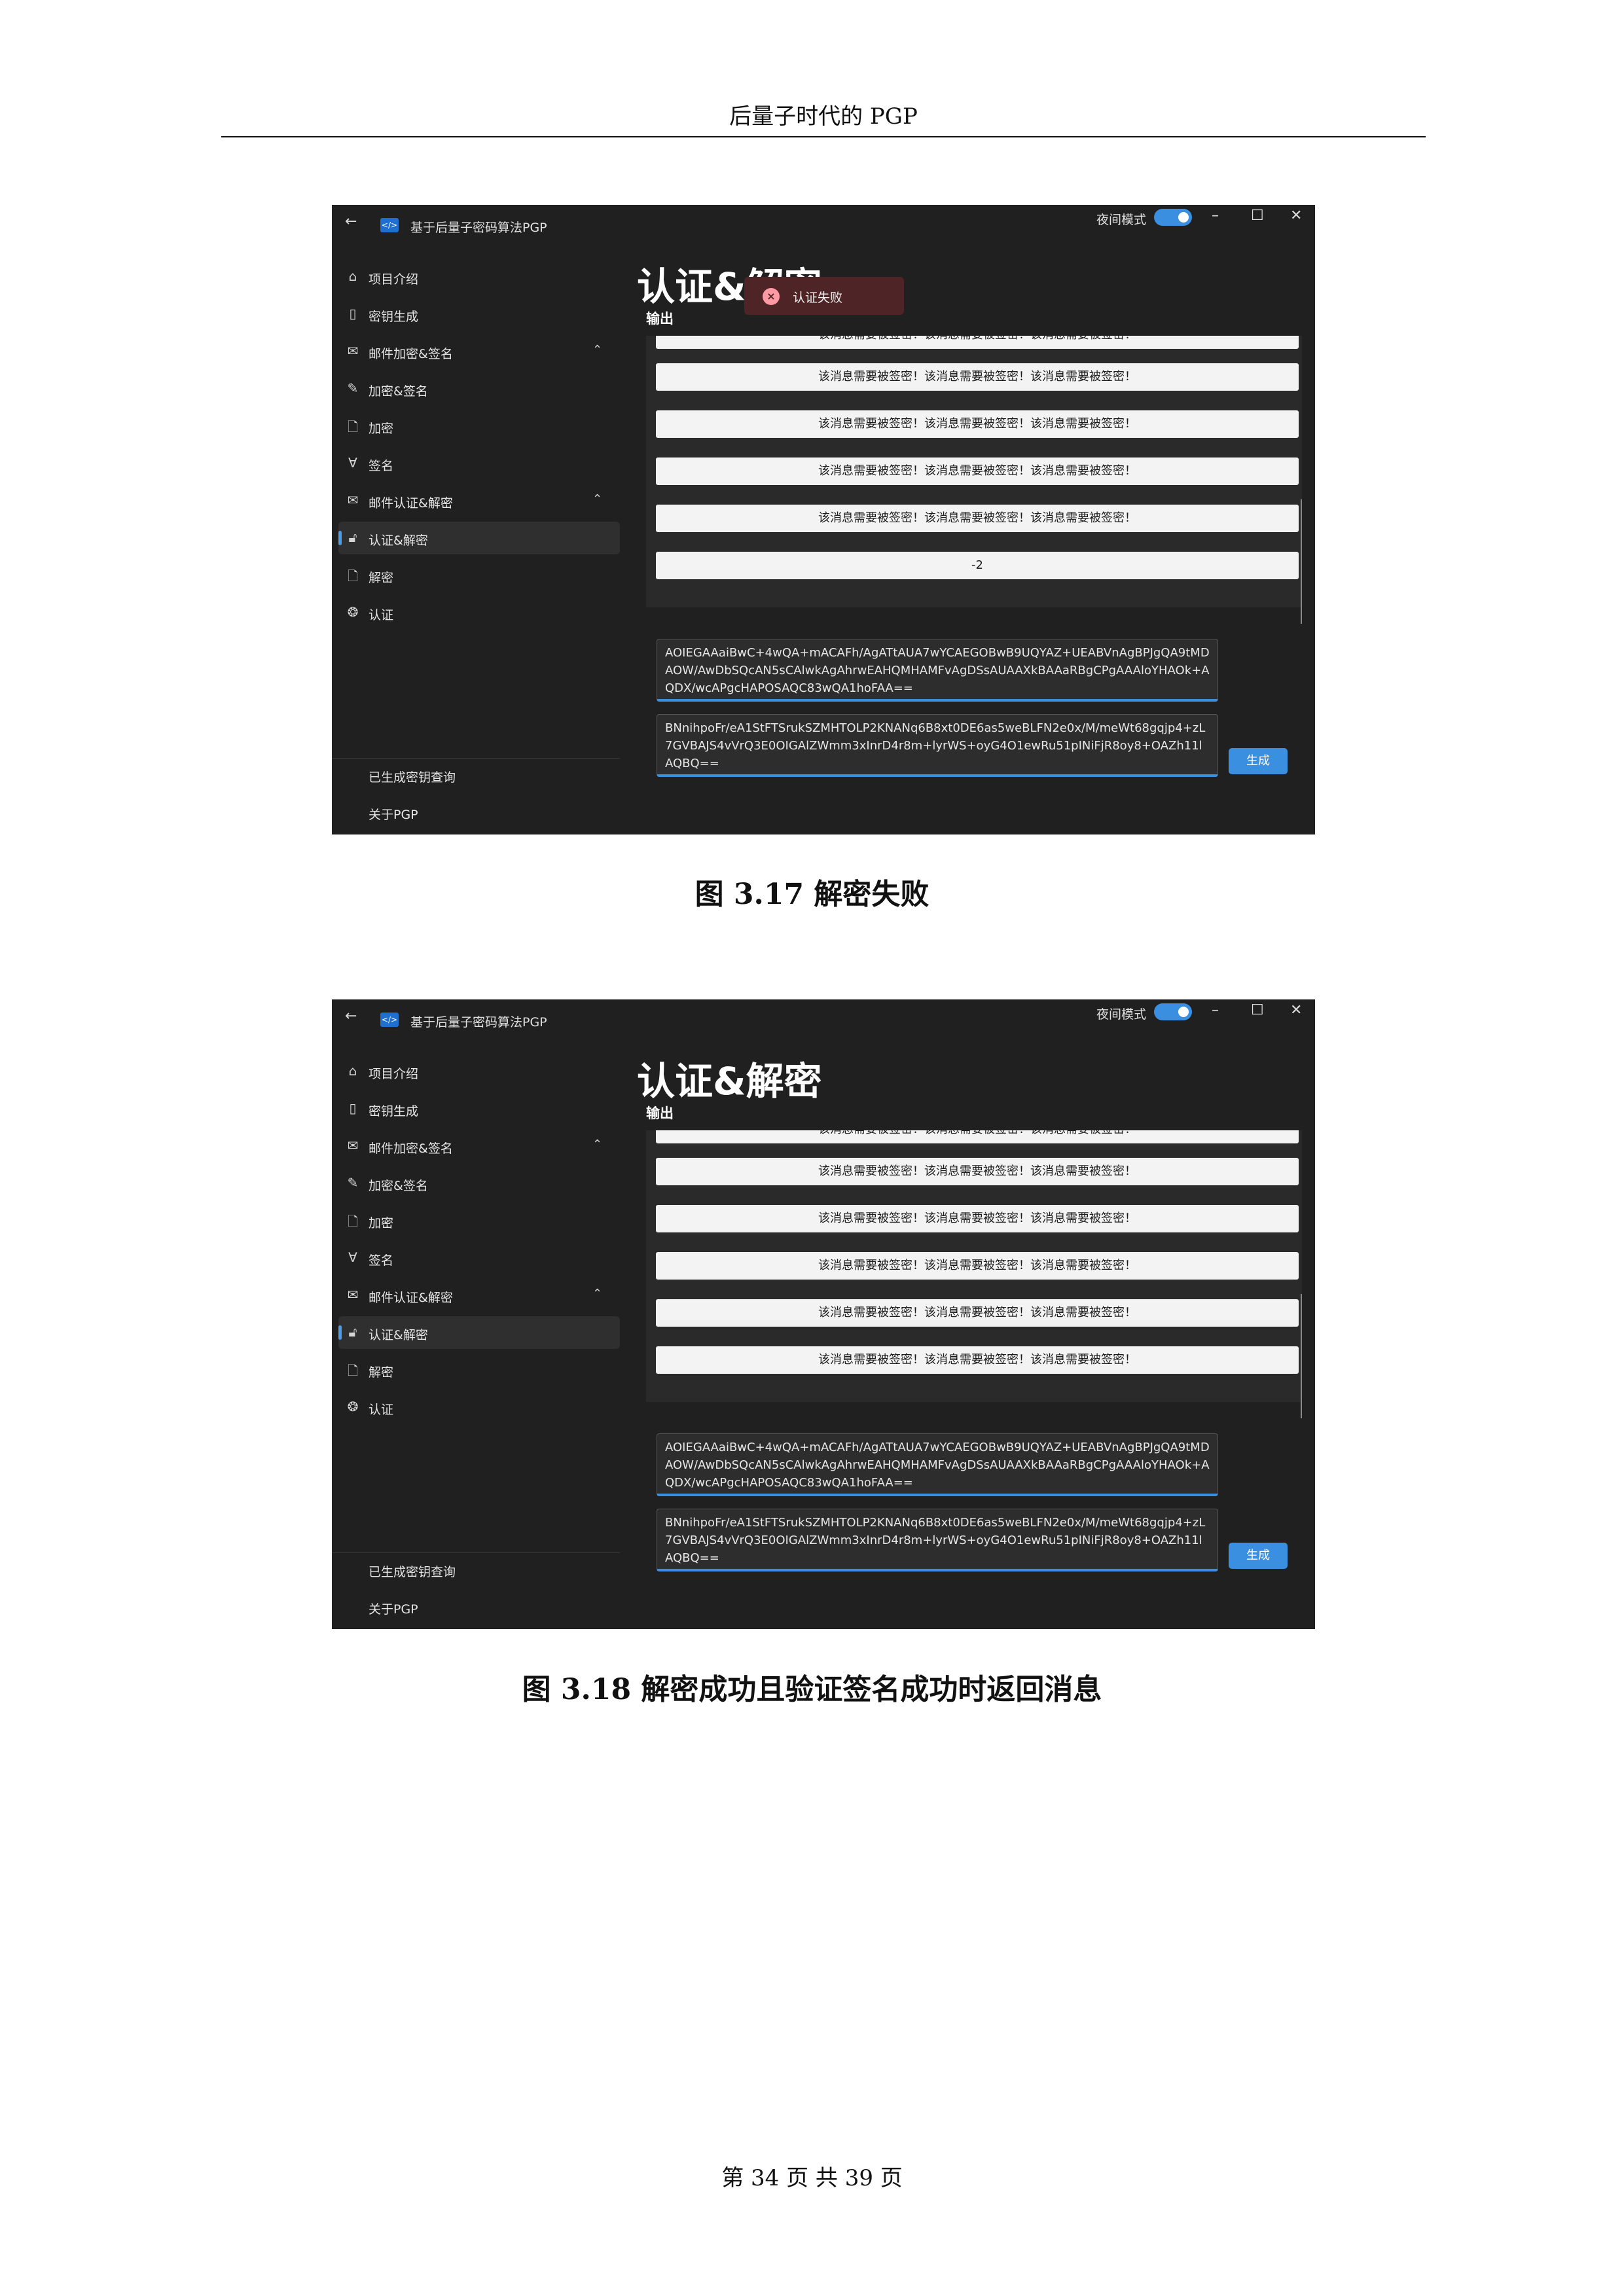 The image size is (1624, 2296). What do you see at coordinates (818, 298) in the screenshot?
I see `toast-message: 认证失败` at bounding box center [818, 298].